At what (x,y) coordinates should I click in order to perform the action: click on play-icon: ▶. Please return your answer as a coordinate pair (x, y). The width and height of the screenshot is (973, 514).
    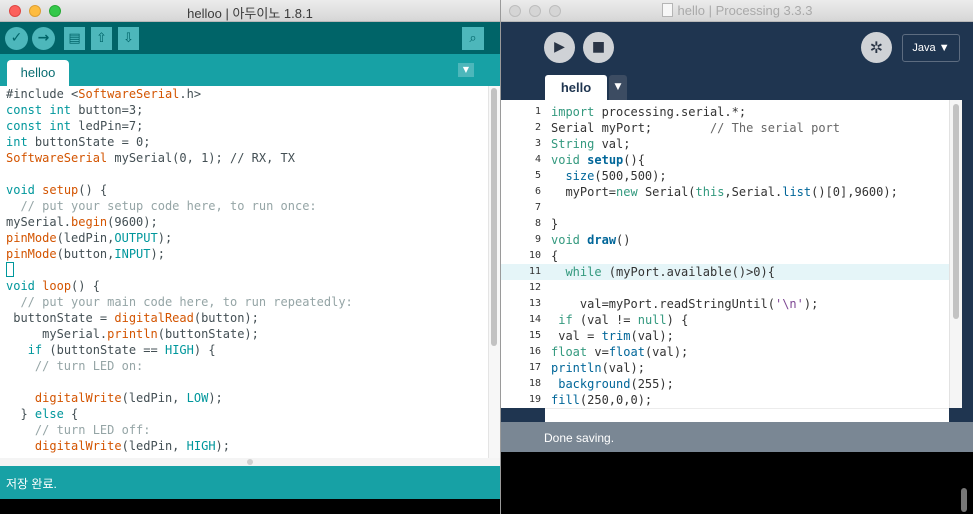
    Looking at the image, I should click on (559, 47).